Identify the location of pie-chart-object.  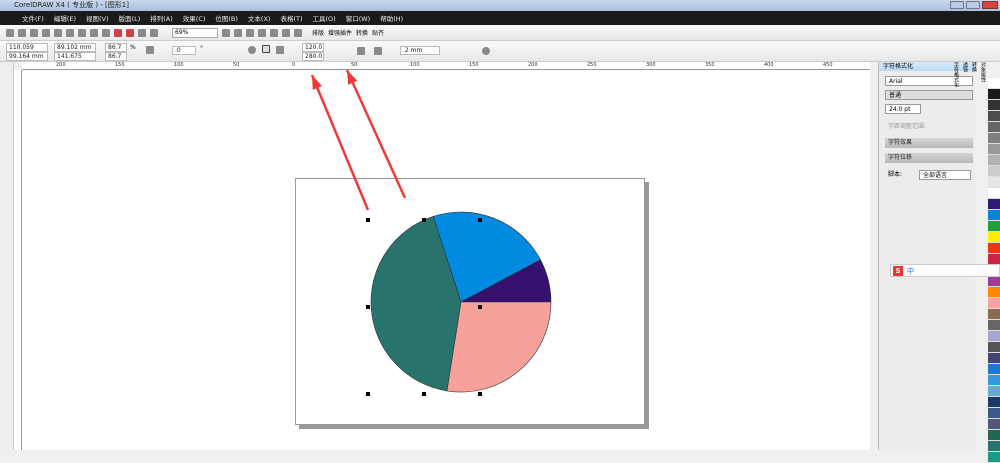
(461, 302).